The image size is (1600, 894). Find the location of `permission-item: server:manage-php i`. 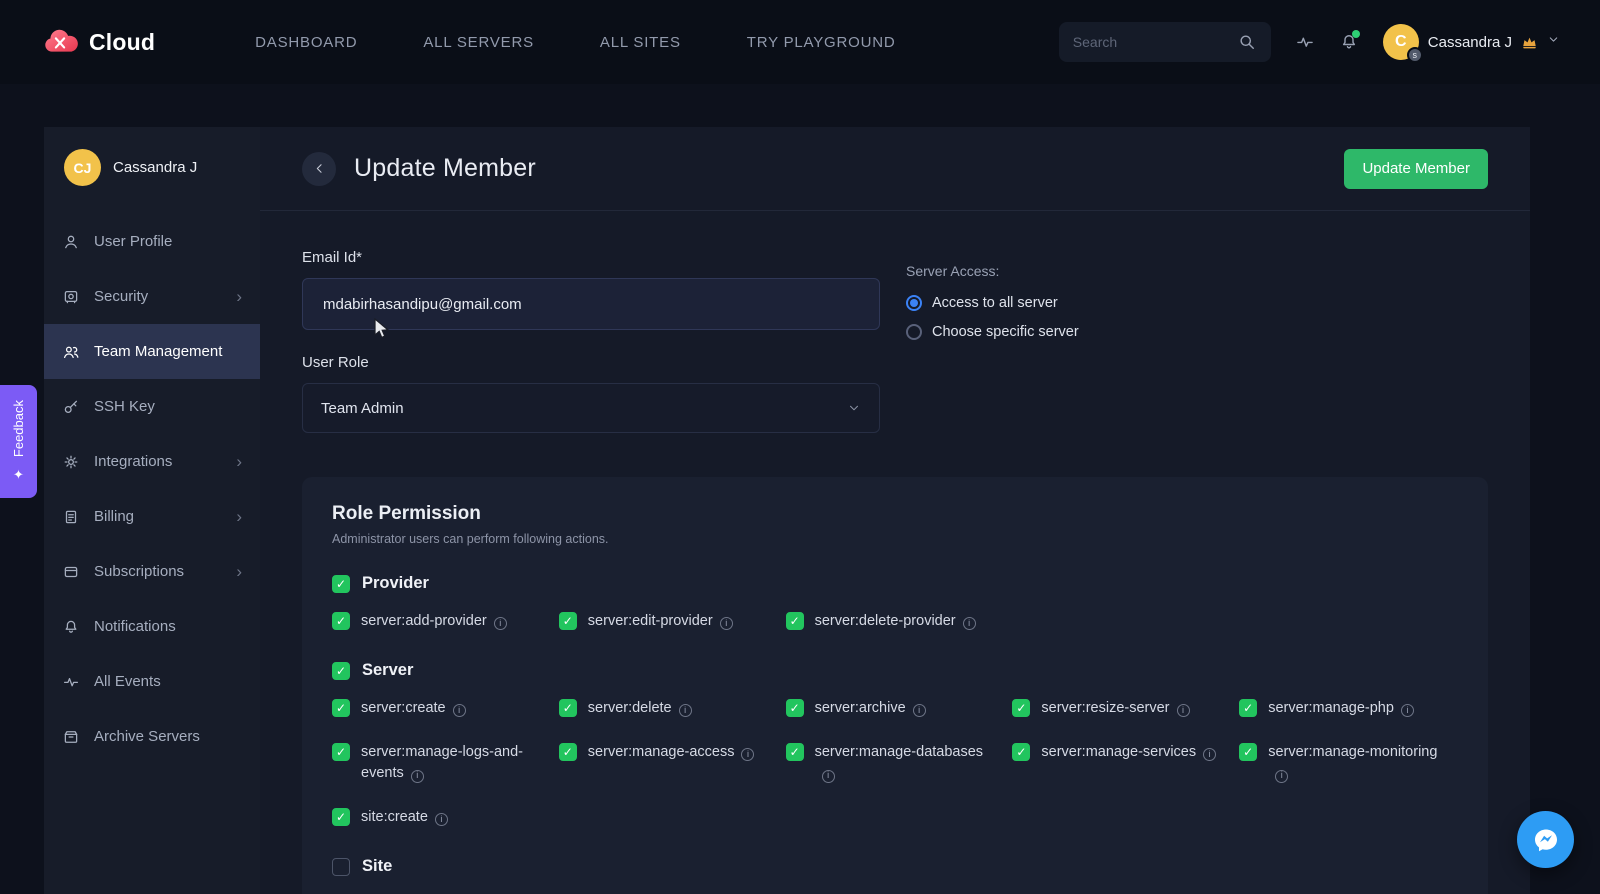

permission-item: server:manage-php i is located at coordinates (1348, 709).